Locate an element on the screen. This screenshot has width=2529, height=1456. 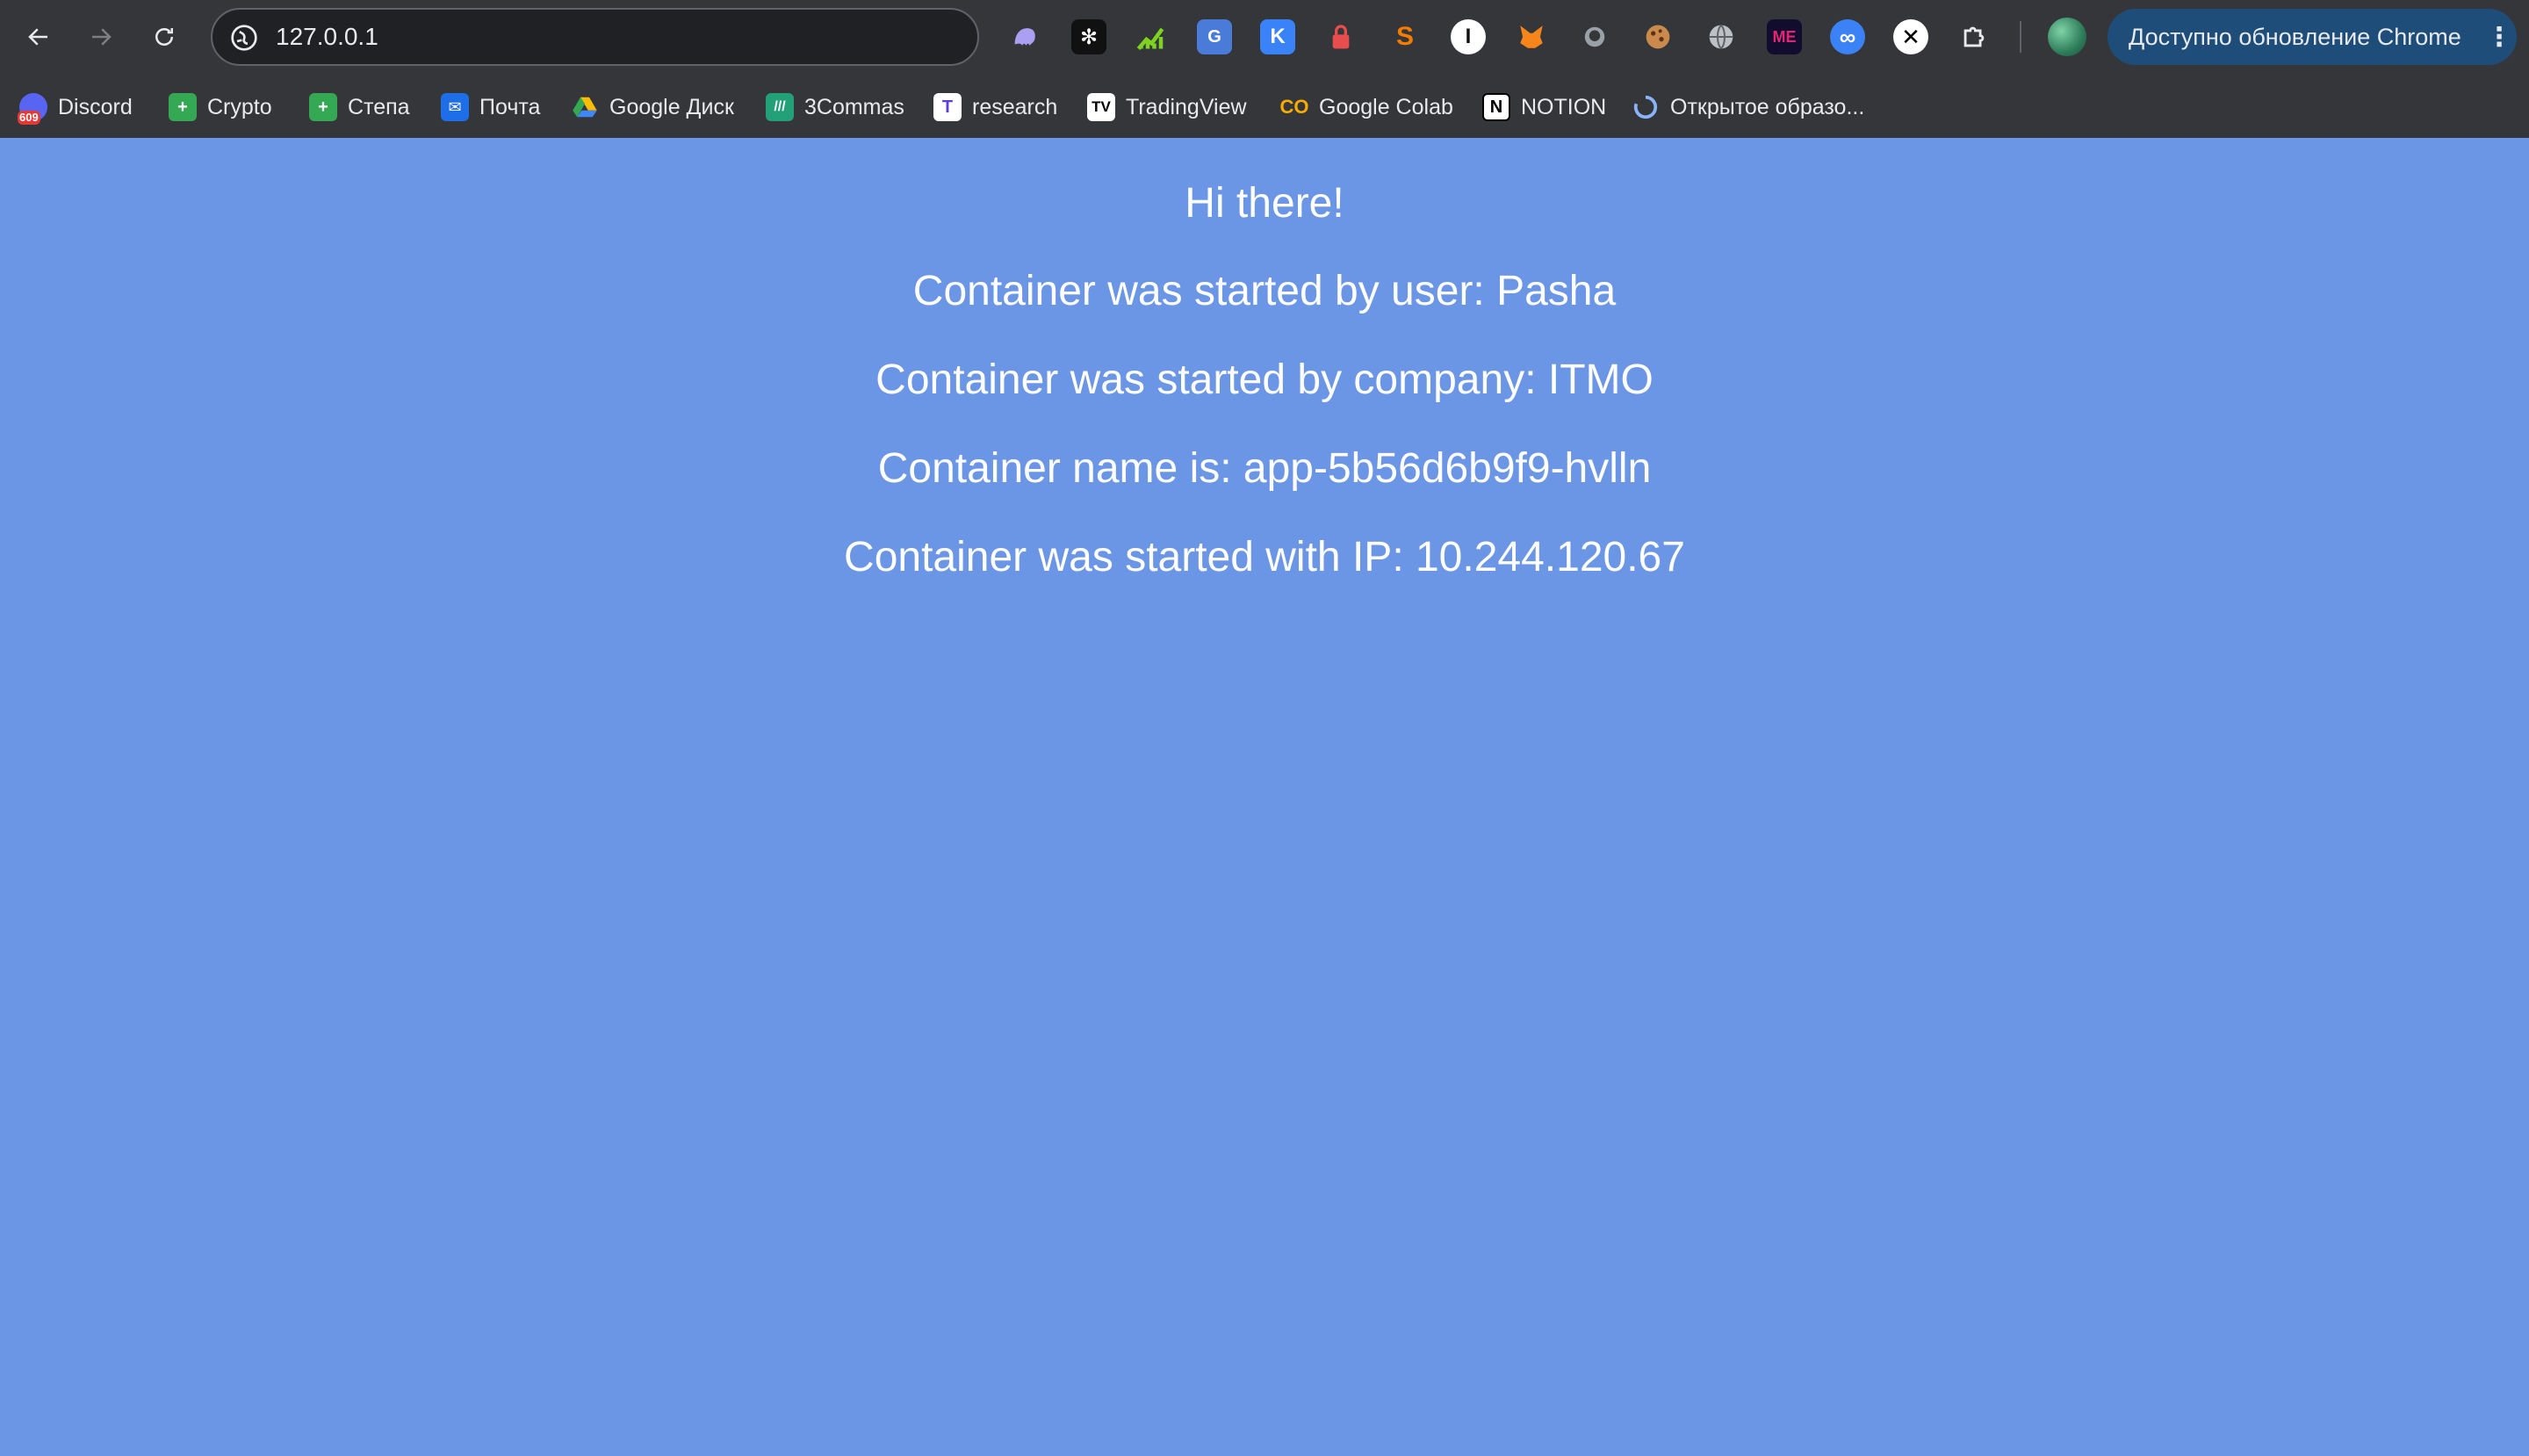
bookmark-label: TradingView is located at coordinates (1187, 106).